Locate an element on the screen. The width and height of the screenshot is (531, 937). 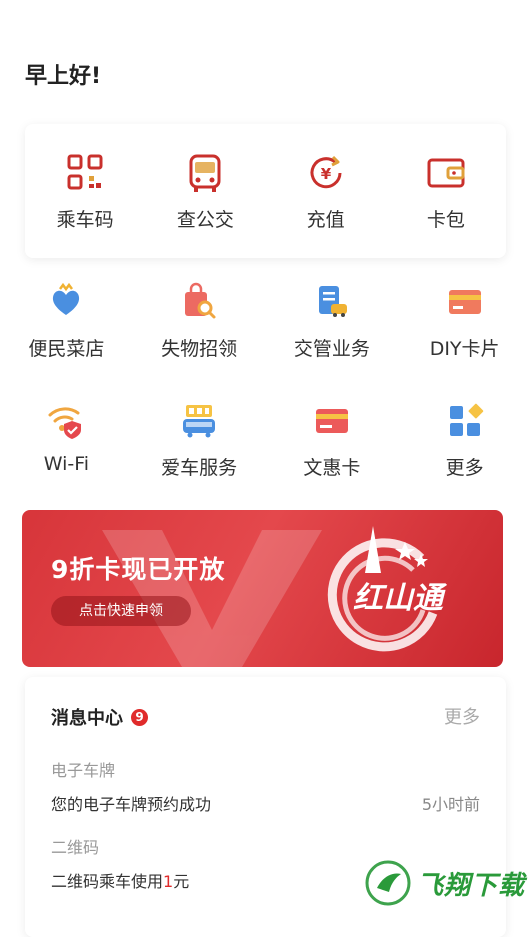
lost-found-button: 失物招领 is located at coordinates (199, 321).